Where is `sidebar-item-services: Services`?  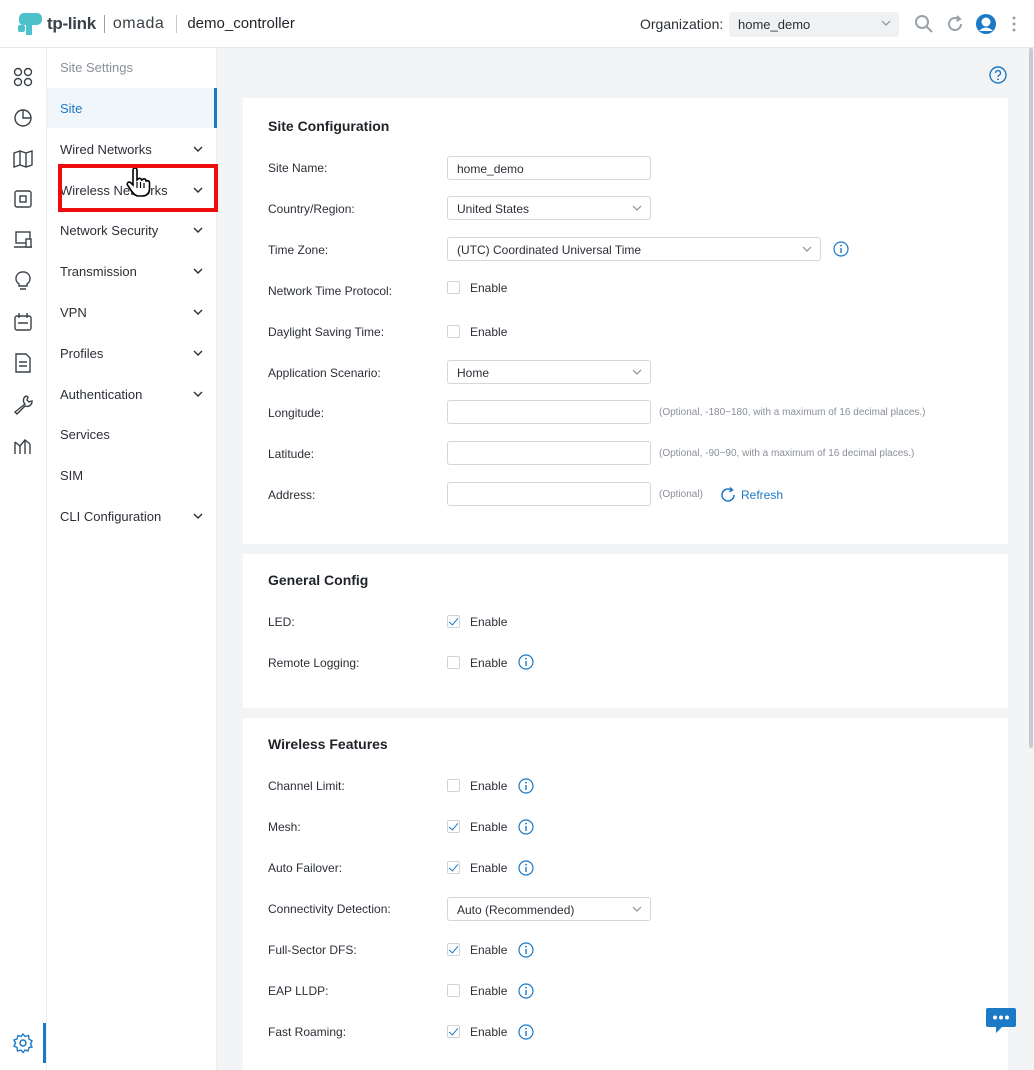
sidebar-item-services: Services is located at coordinates (132, 434).